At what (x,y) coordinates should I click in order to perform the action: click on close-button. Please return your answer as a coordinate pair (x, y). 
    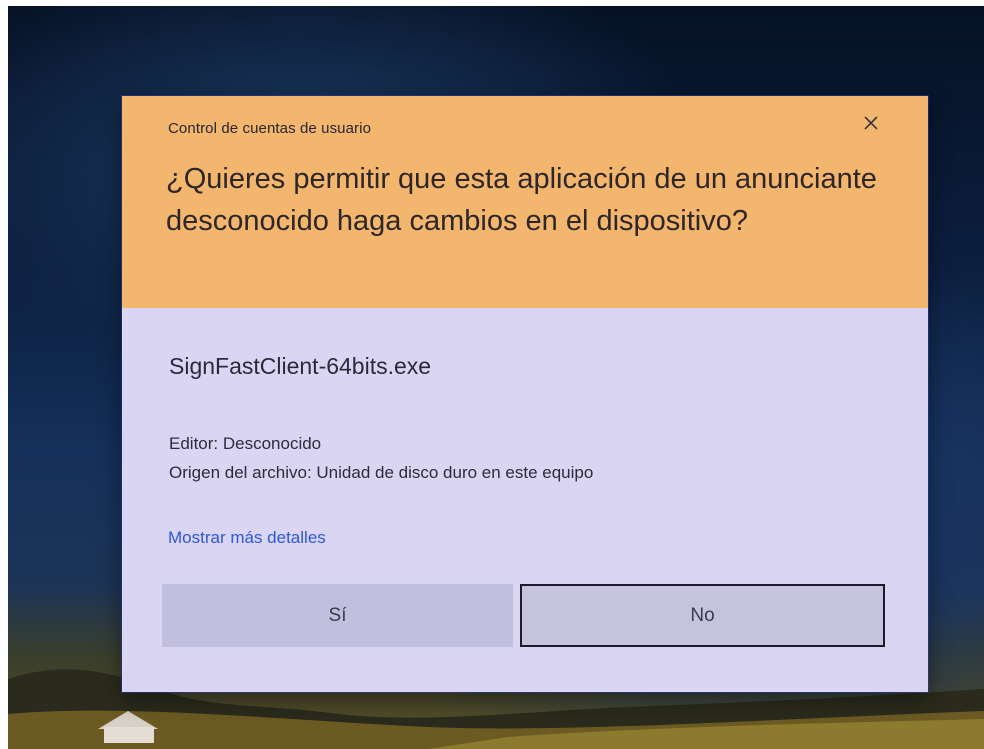
    Looking at the image, I should click on (871, 123).